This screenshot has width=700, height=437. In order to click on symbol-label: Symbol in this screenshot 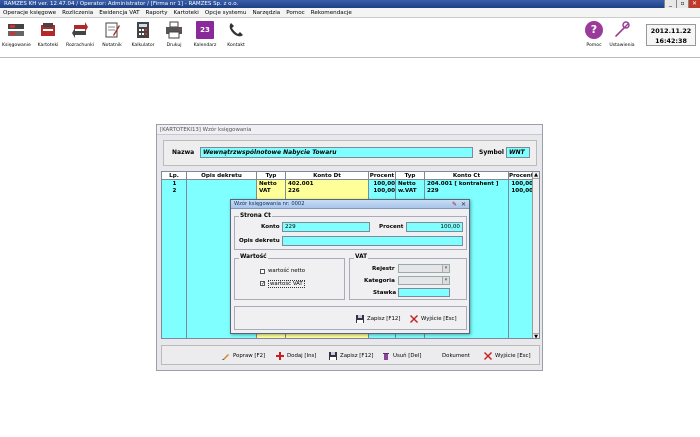, I will do `click(491, 152)`.